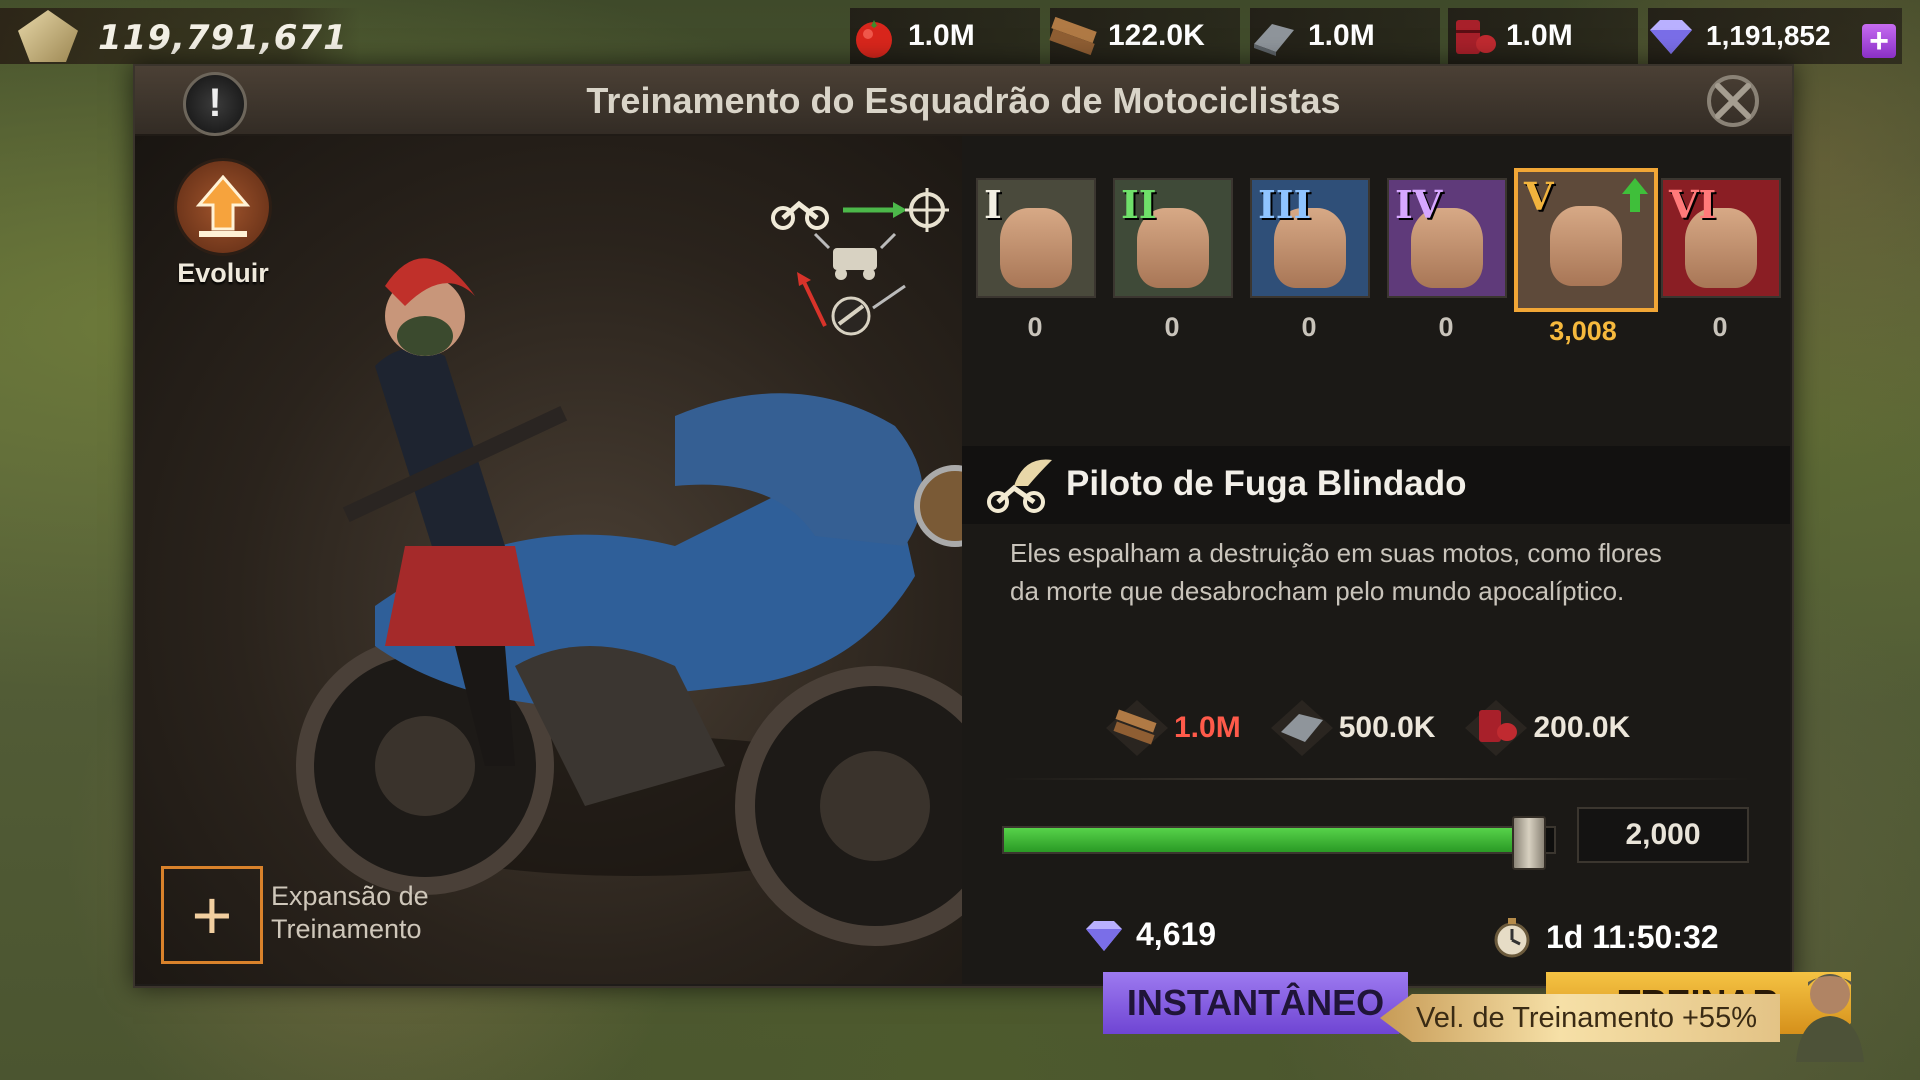 The image size is (1920, 1080). I want to click on unit-header: Piloto de Fuga Blindado, so click(1376, 485).